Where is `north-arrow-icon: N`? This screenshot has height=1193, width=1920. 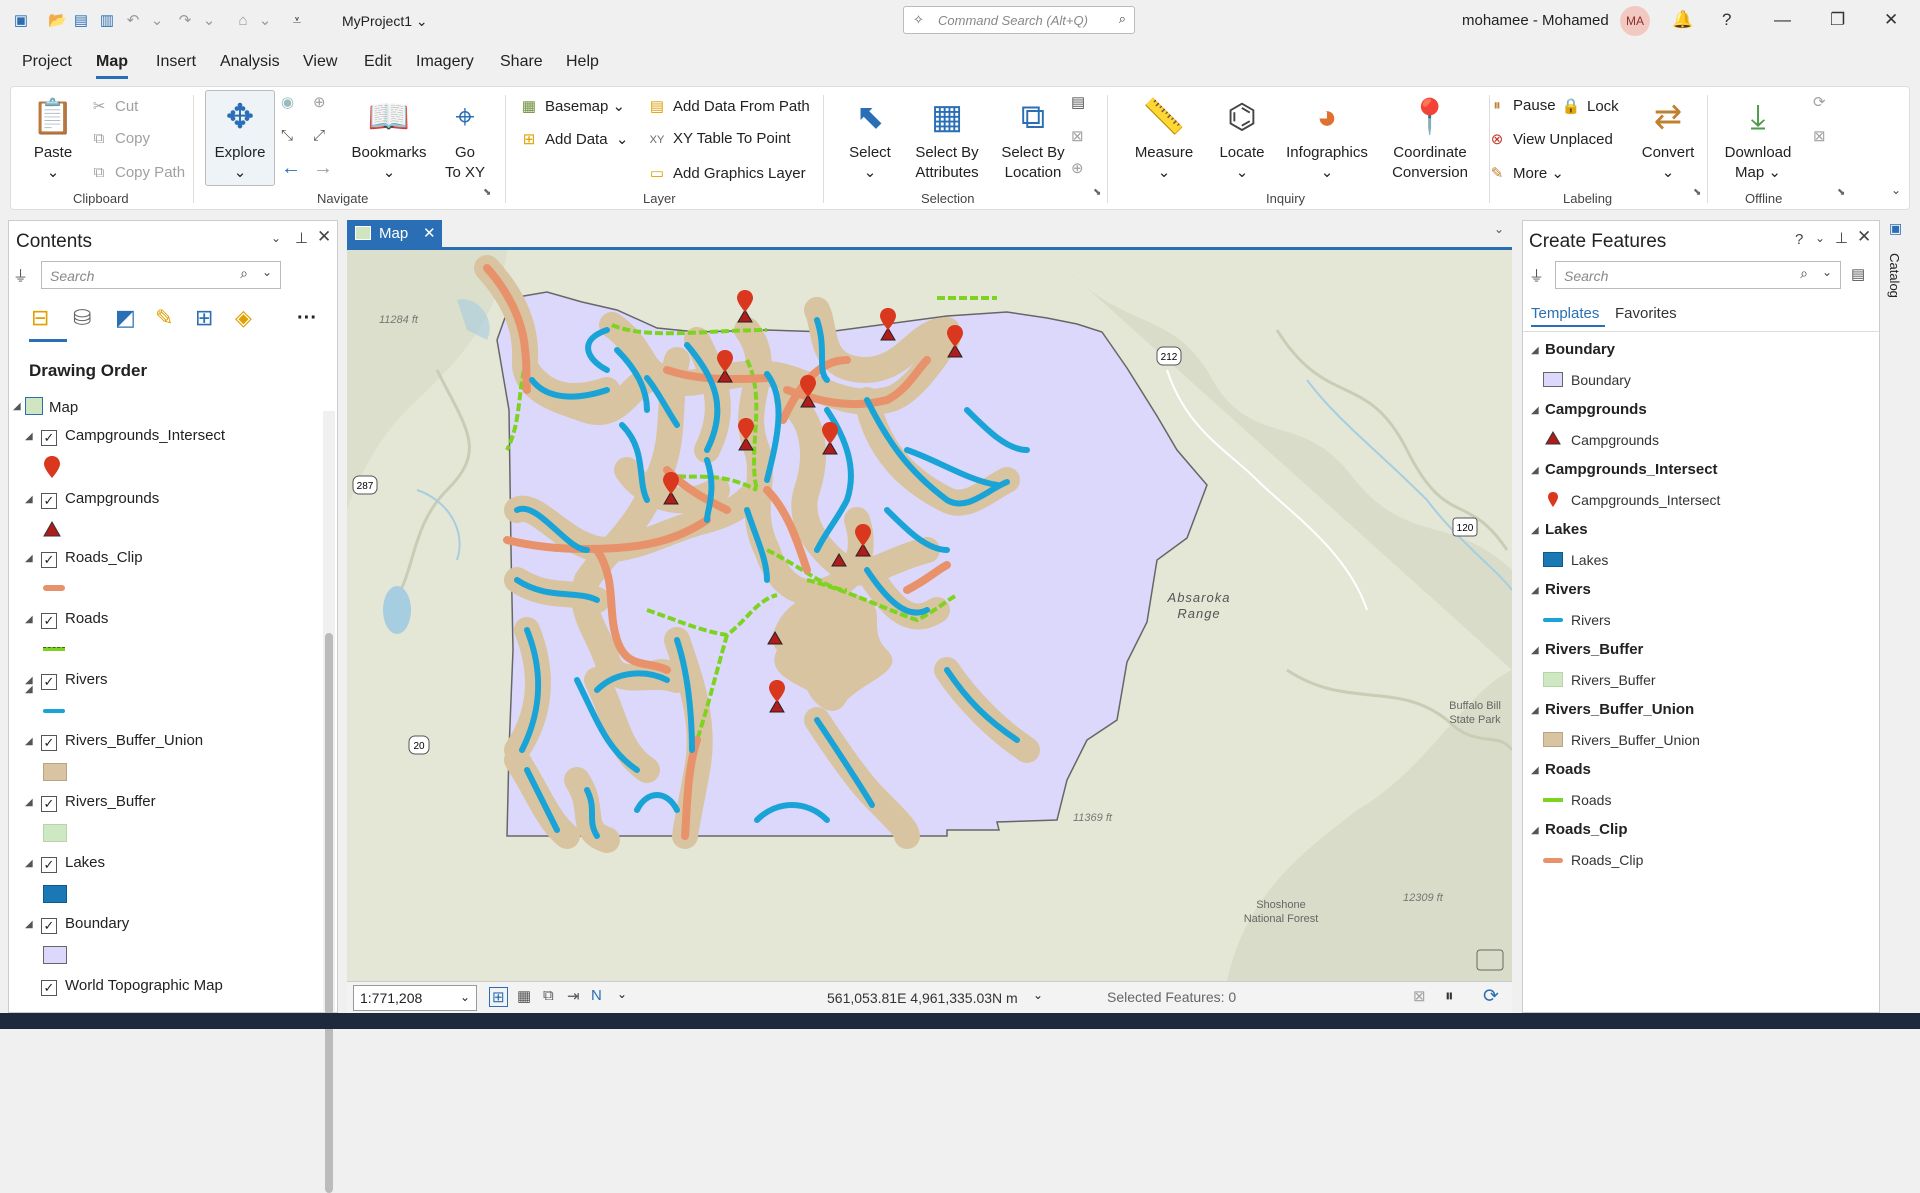
north-arrow-icon: N is located at coordinates (596, 995).